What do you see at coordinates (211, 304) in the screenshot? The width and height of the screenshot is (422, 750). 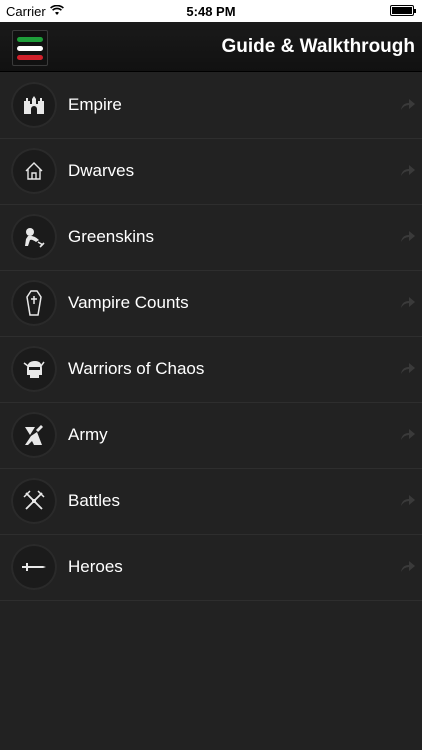 I see `menu-item-vampire-counts: Vampire Counts` at bounding box center [211, 304].